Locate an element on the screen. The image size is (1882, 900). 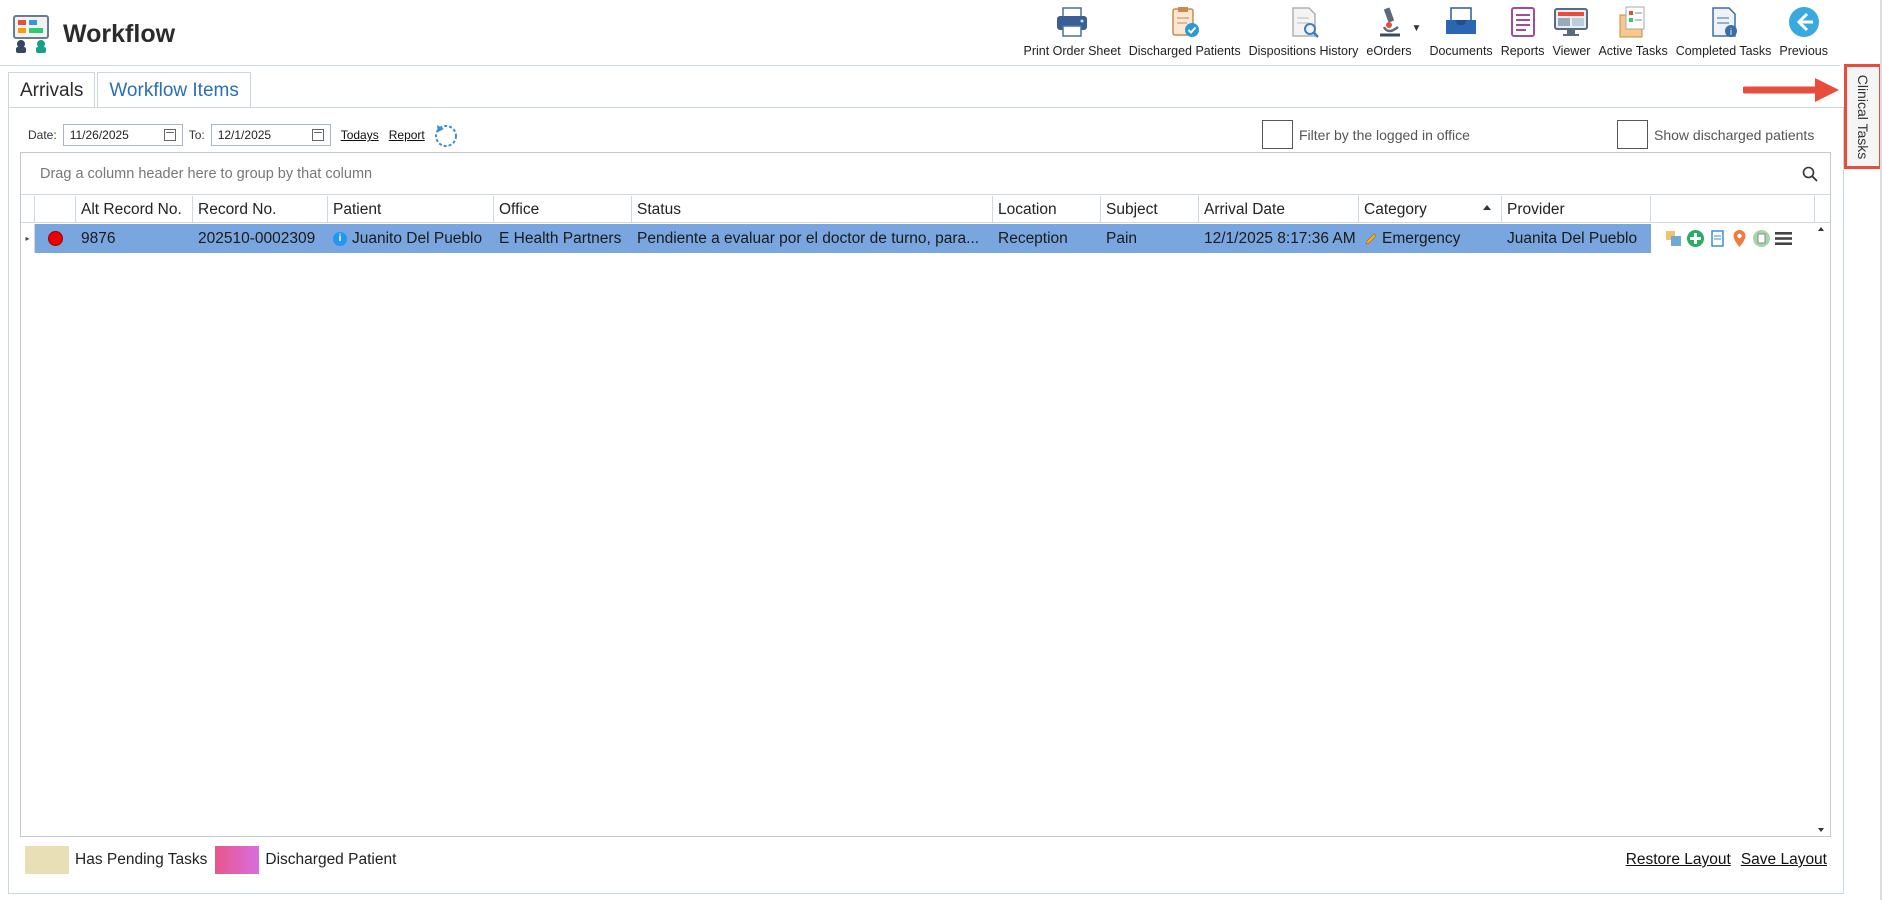
save-layout-link: Save Layout is located at coordinates (1784, 860).